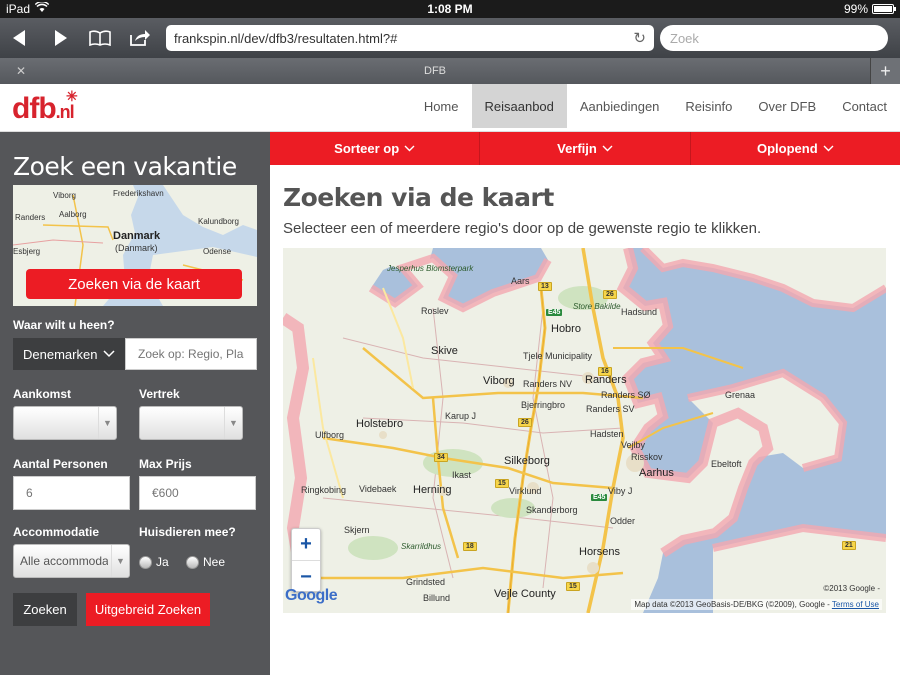 The height and width of the screenshot is (675, 900). I want to click on map-place-label: Aars, so click(520, 281).